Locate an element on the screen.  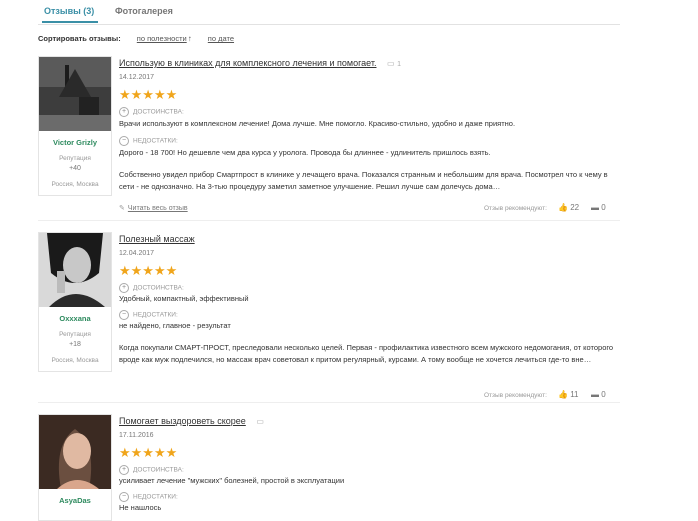
sort-arrow-icon: ↑ is located at coordinates (189, 38).